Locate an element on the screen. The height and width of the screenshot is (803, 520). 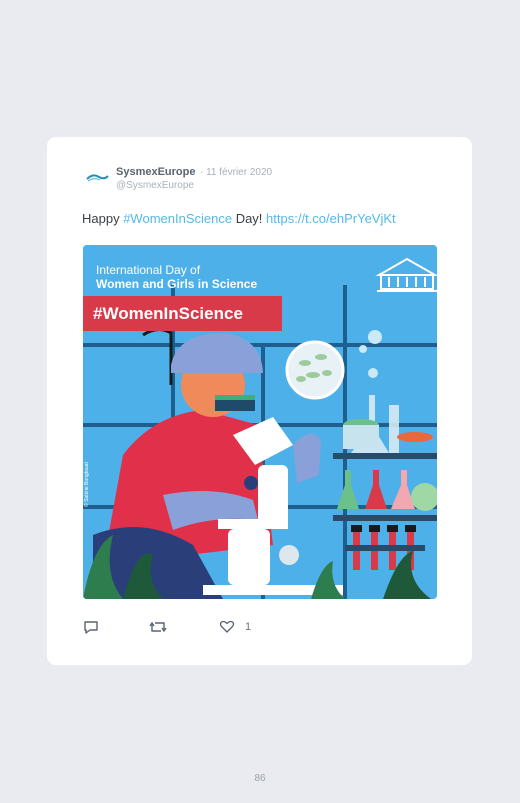
petri-dish-icon is located at coordinates (315, 370).